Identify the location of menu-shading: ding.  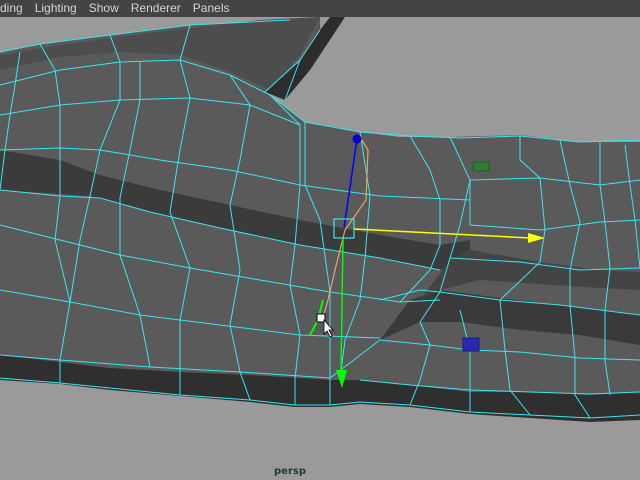
(14, 8).